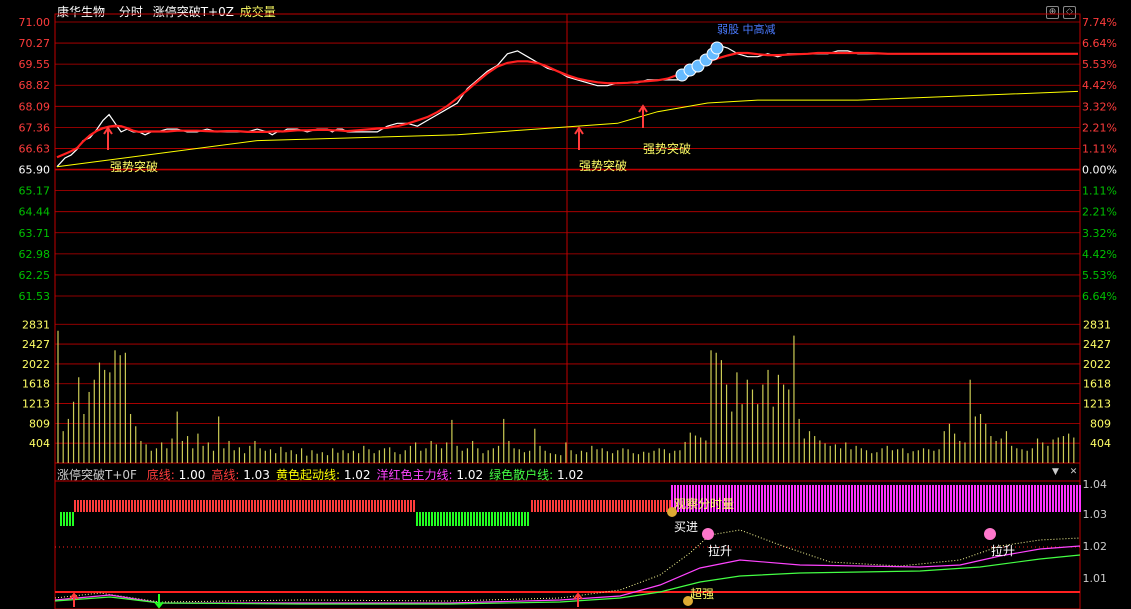 This screenshot has width=1131, height=609. I want to click on signal-bubble, so click(717, 48).